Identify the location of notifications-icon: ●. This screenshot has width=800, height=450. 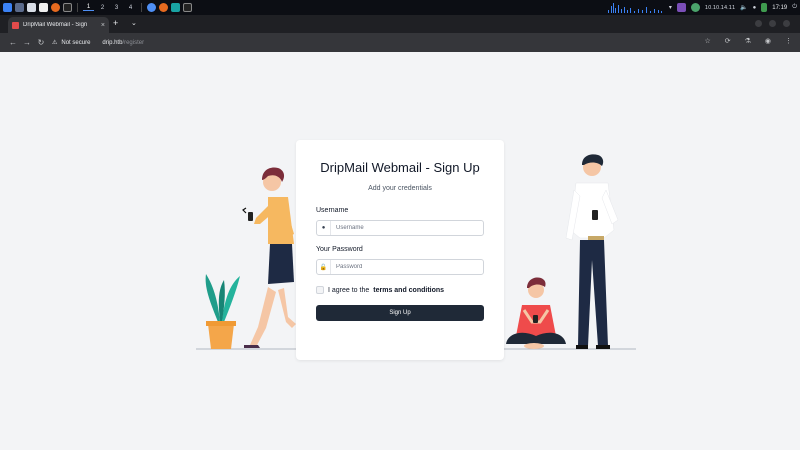
(755, 8).